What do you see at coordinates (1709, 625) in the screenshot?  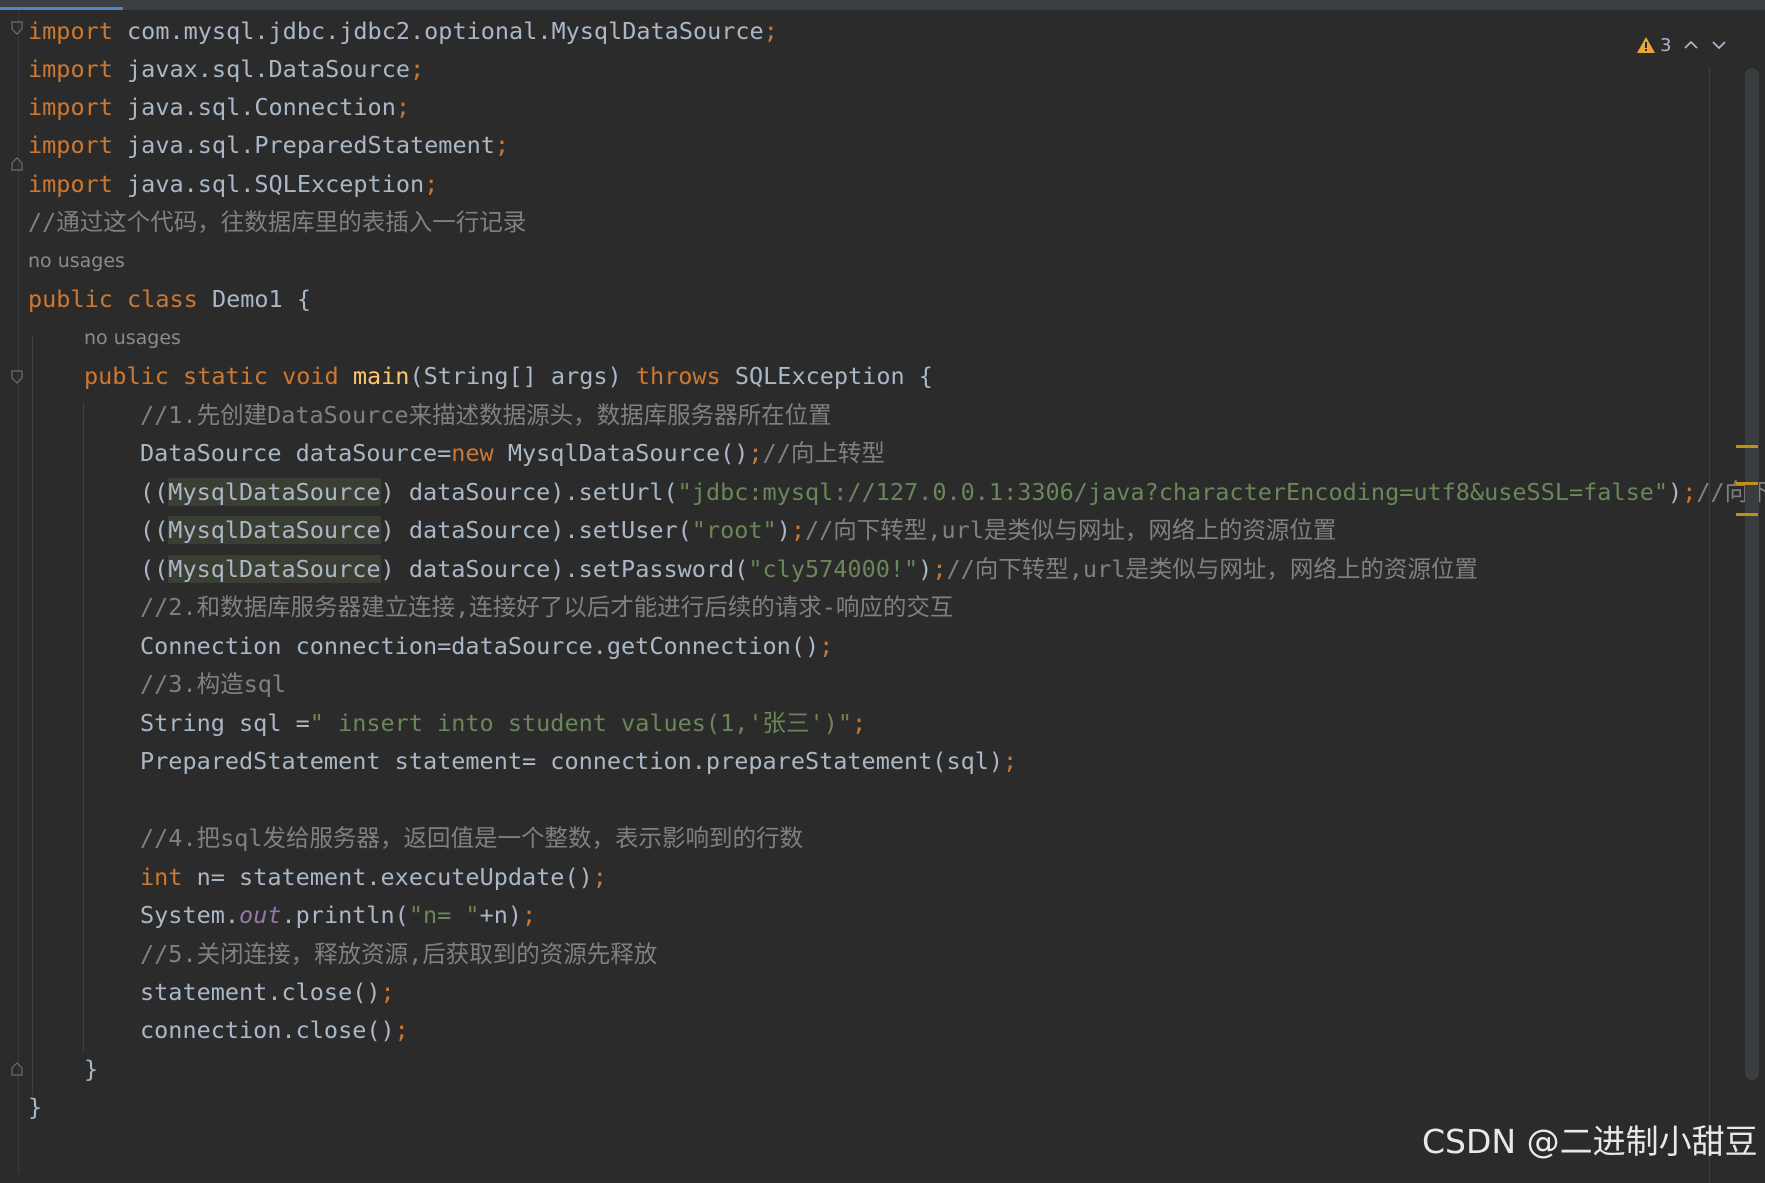 I see `right-margin-guide` at bounding box center [1709, 625].